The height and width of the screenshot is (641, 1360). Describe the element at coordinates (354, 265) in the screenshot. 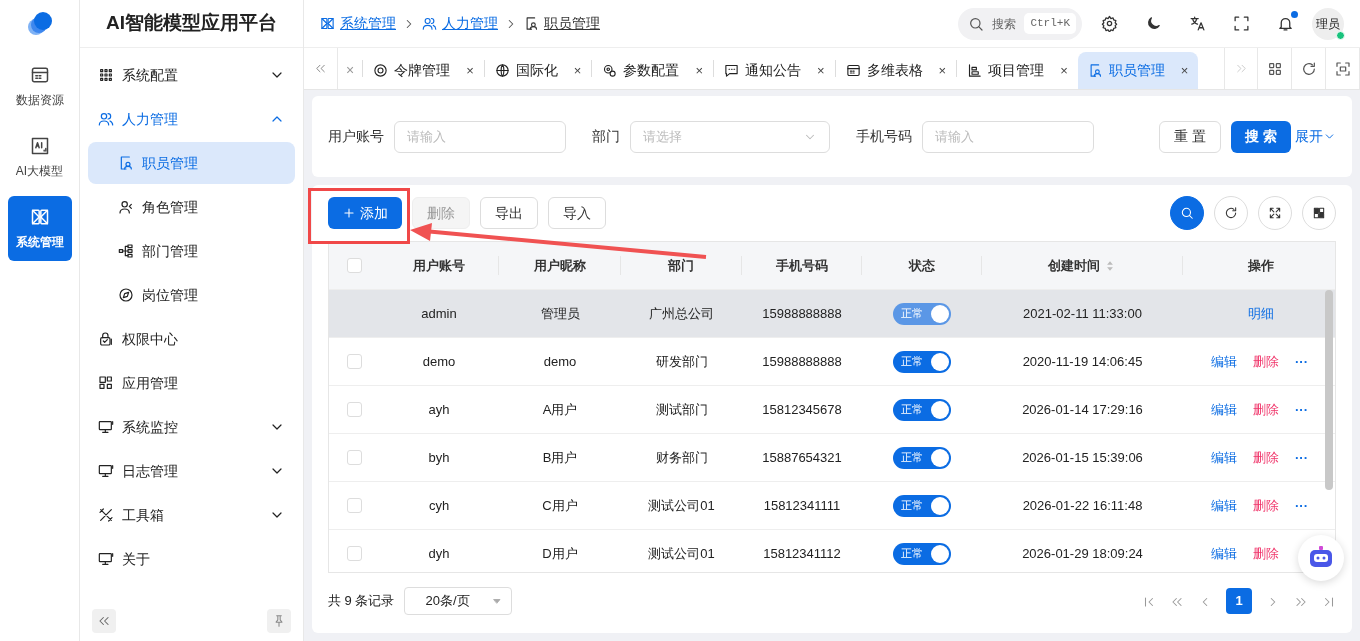

I see `select-all-checkbox` at that location.